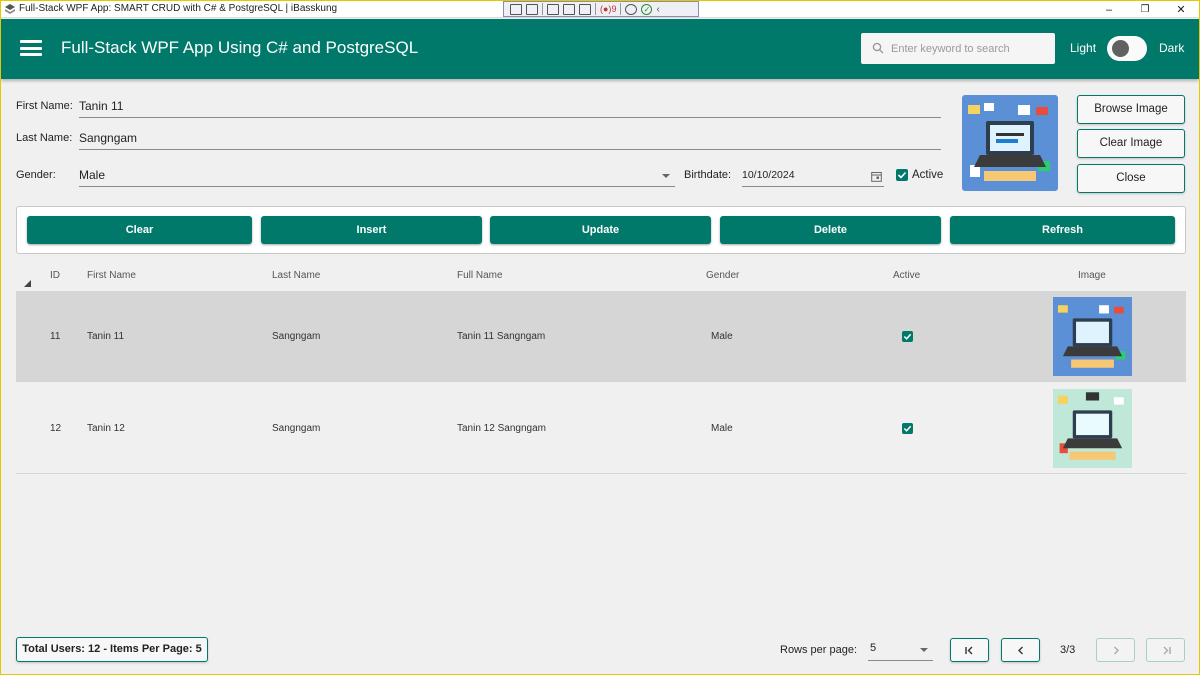 This screenshot has width=1200, height=675. I want to click on delete-button: Delete, so click(830, 230).